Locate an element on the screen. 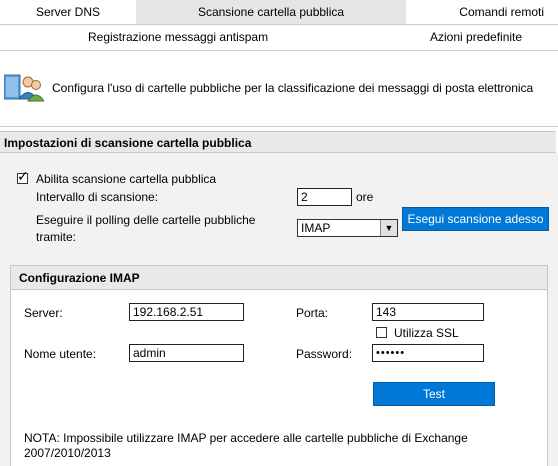  username-input: admin is located at coordinates (186, 353).